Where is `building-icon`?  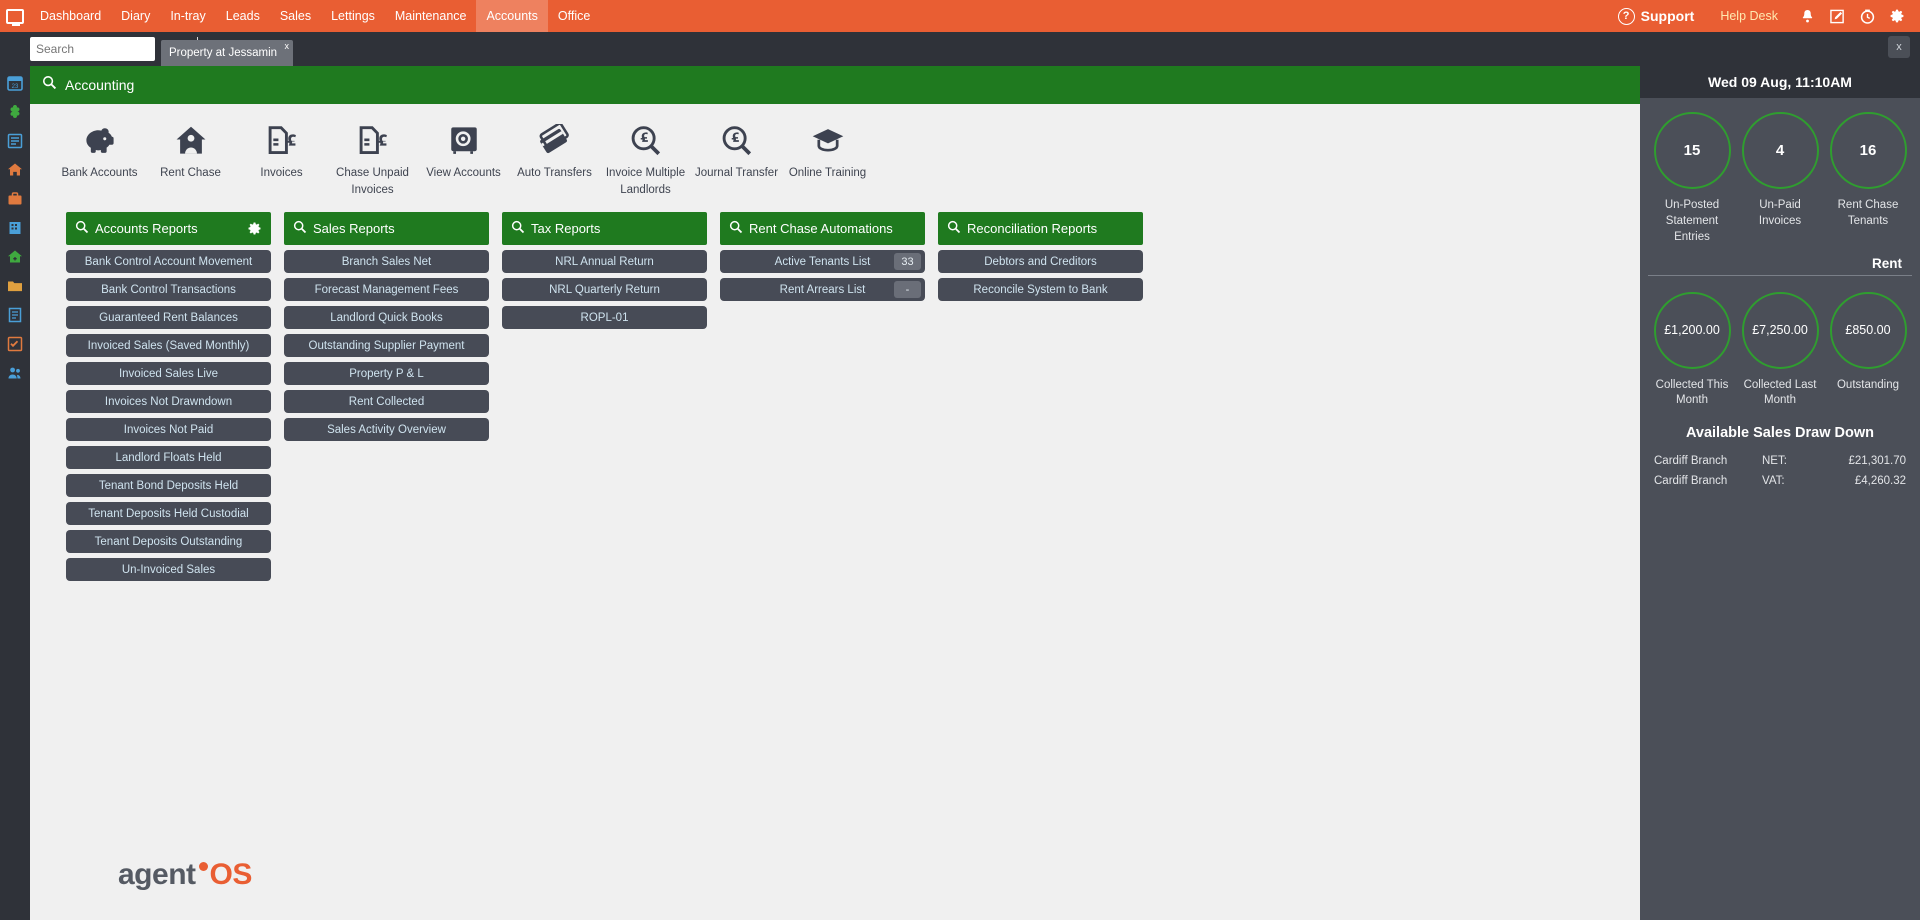 building-icon is located at coordinates (15, 227).